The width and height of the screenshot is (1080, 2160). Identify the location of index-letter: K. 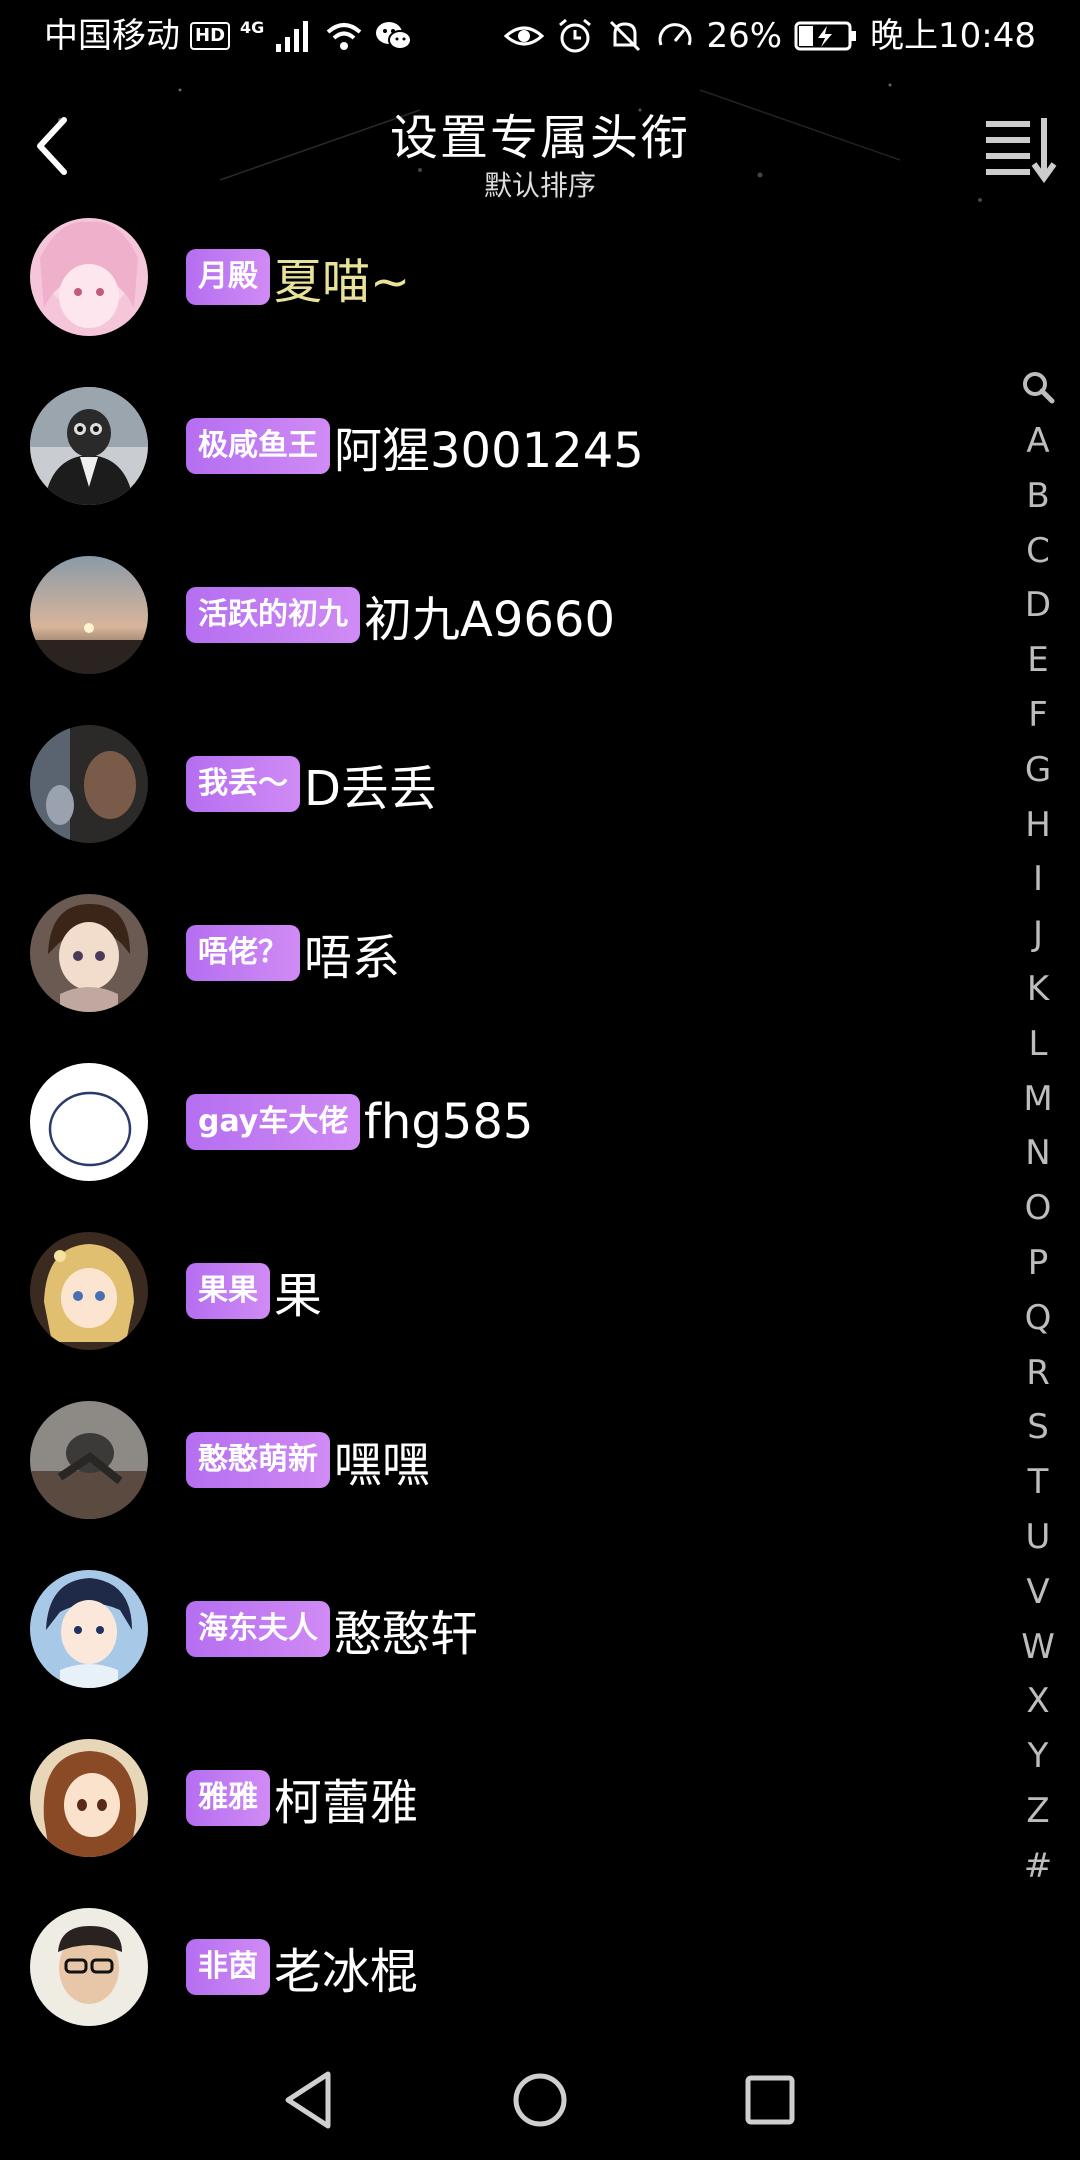
(1038, 989).